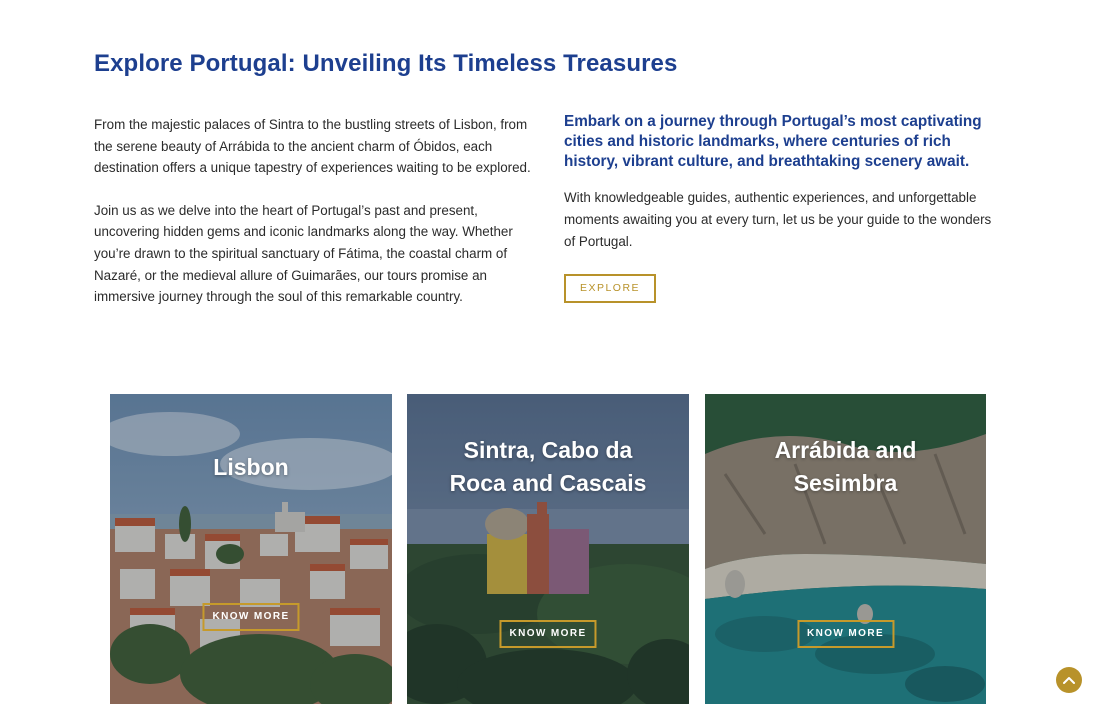 This screenshot has width=1100, height=716. What do you see at coordinates (548, 466) in the screenshot?
I see `card-title-sintra: Sintra, Cabo da Roca and Cascais` at bounding box center [548, 466].